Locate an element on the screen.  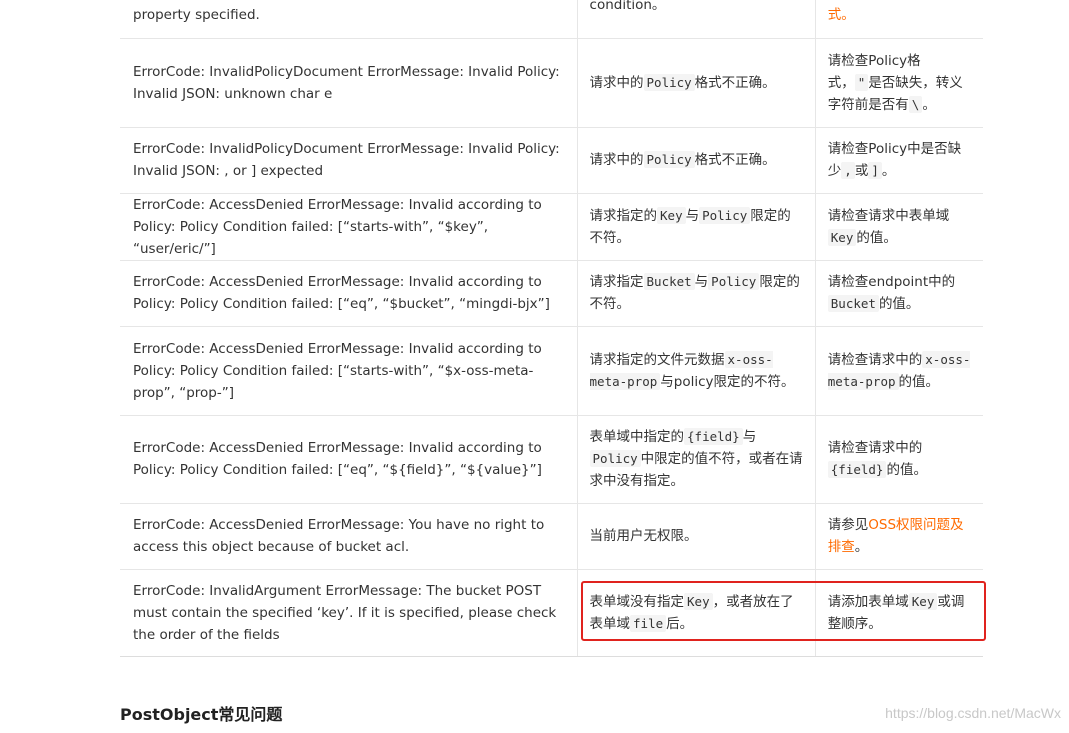
fix-cell: 请检查endpoint中的 Bucket 的值。 is located at coordinates (899, 293).